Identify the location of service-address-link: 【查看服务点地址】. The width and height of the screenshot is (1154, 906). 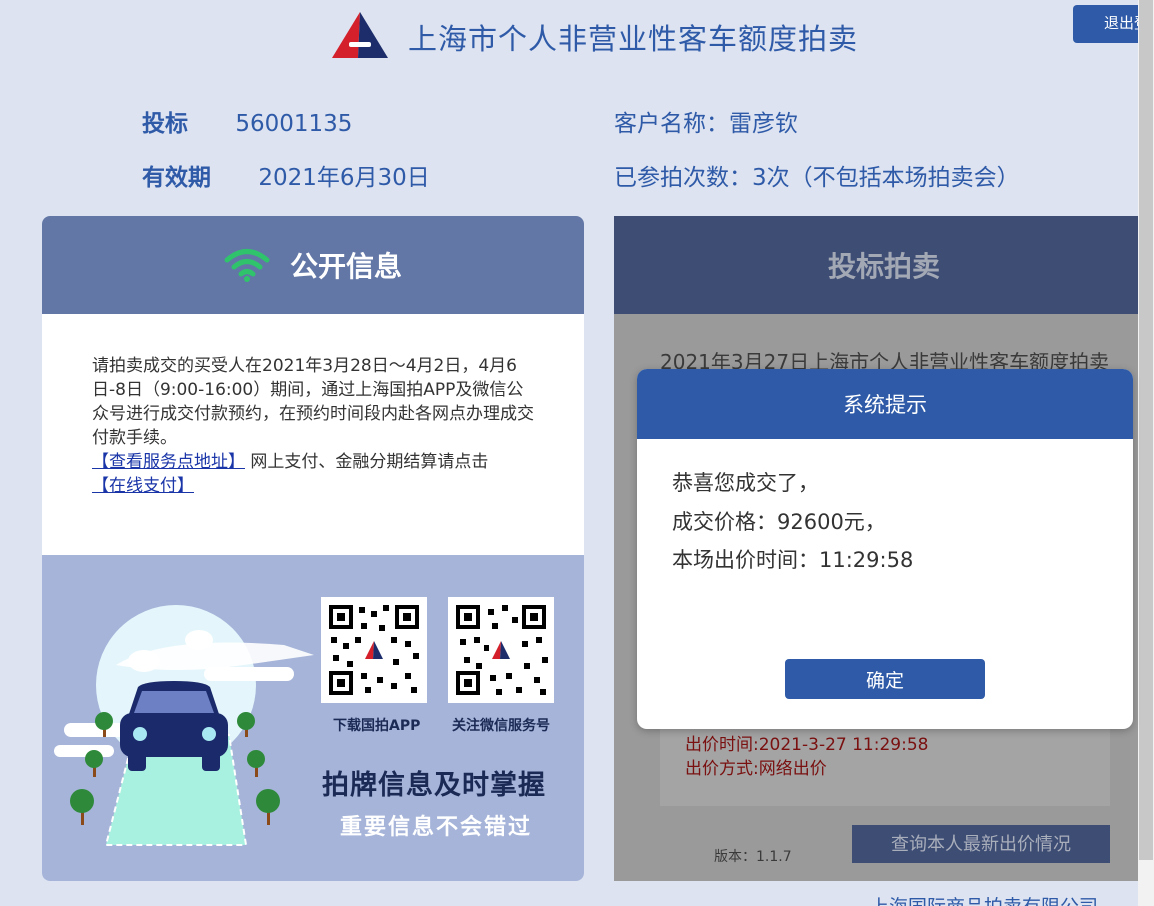
(168, 462).